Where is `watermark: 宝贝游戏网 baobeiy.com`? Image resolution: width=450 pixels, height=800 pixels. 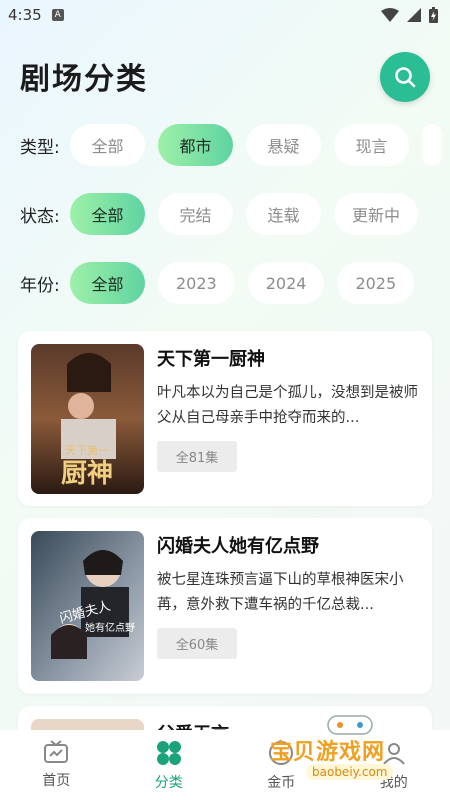
watermark: 宝贝游戏网 baobeiy.com is located at coordinates (353, 752).